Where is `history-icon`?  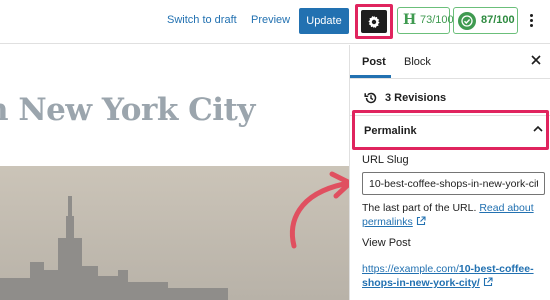
history-icon is located at coordinates (370, 98).